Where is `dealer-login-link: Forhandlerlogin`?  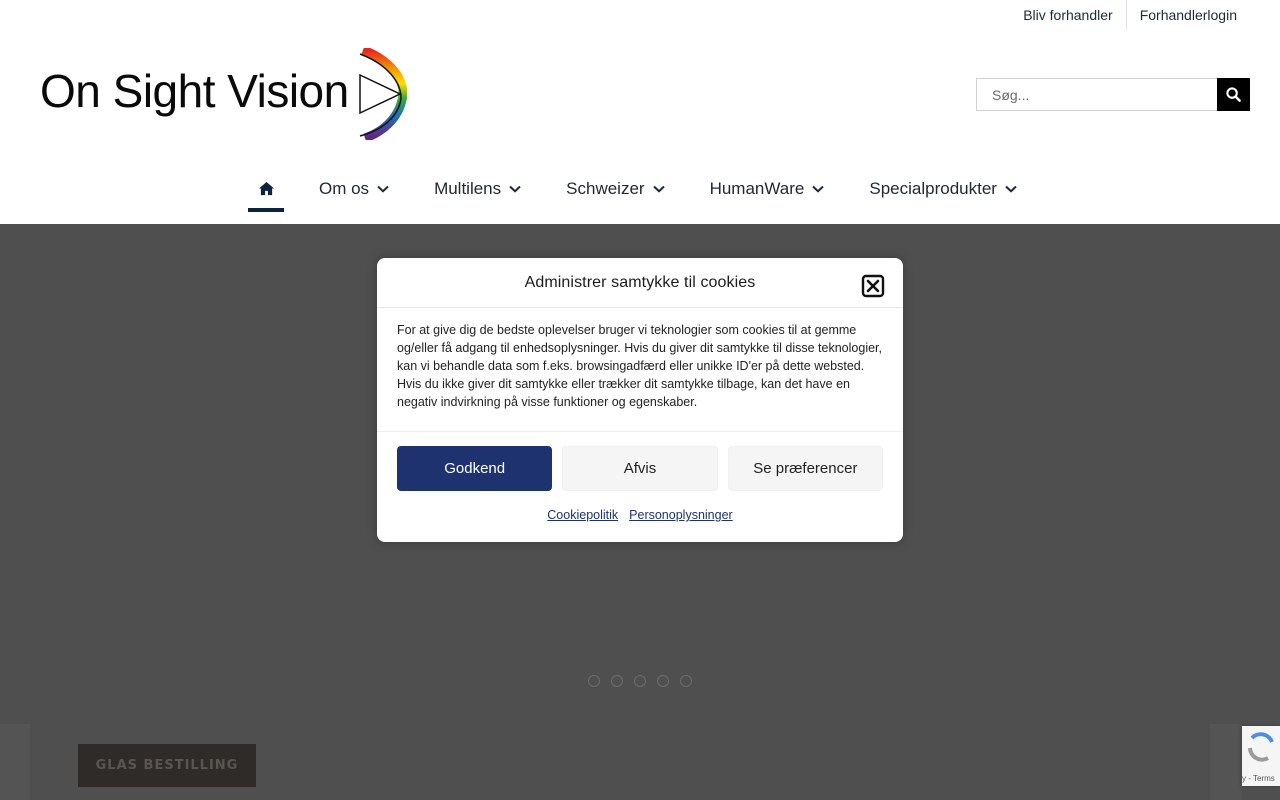
dealer-login-link: Forhandlerlogin is located at coordinates (1188, 15).